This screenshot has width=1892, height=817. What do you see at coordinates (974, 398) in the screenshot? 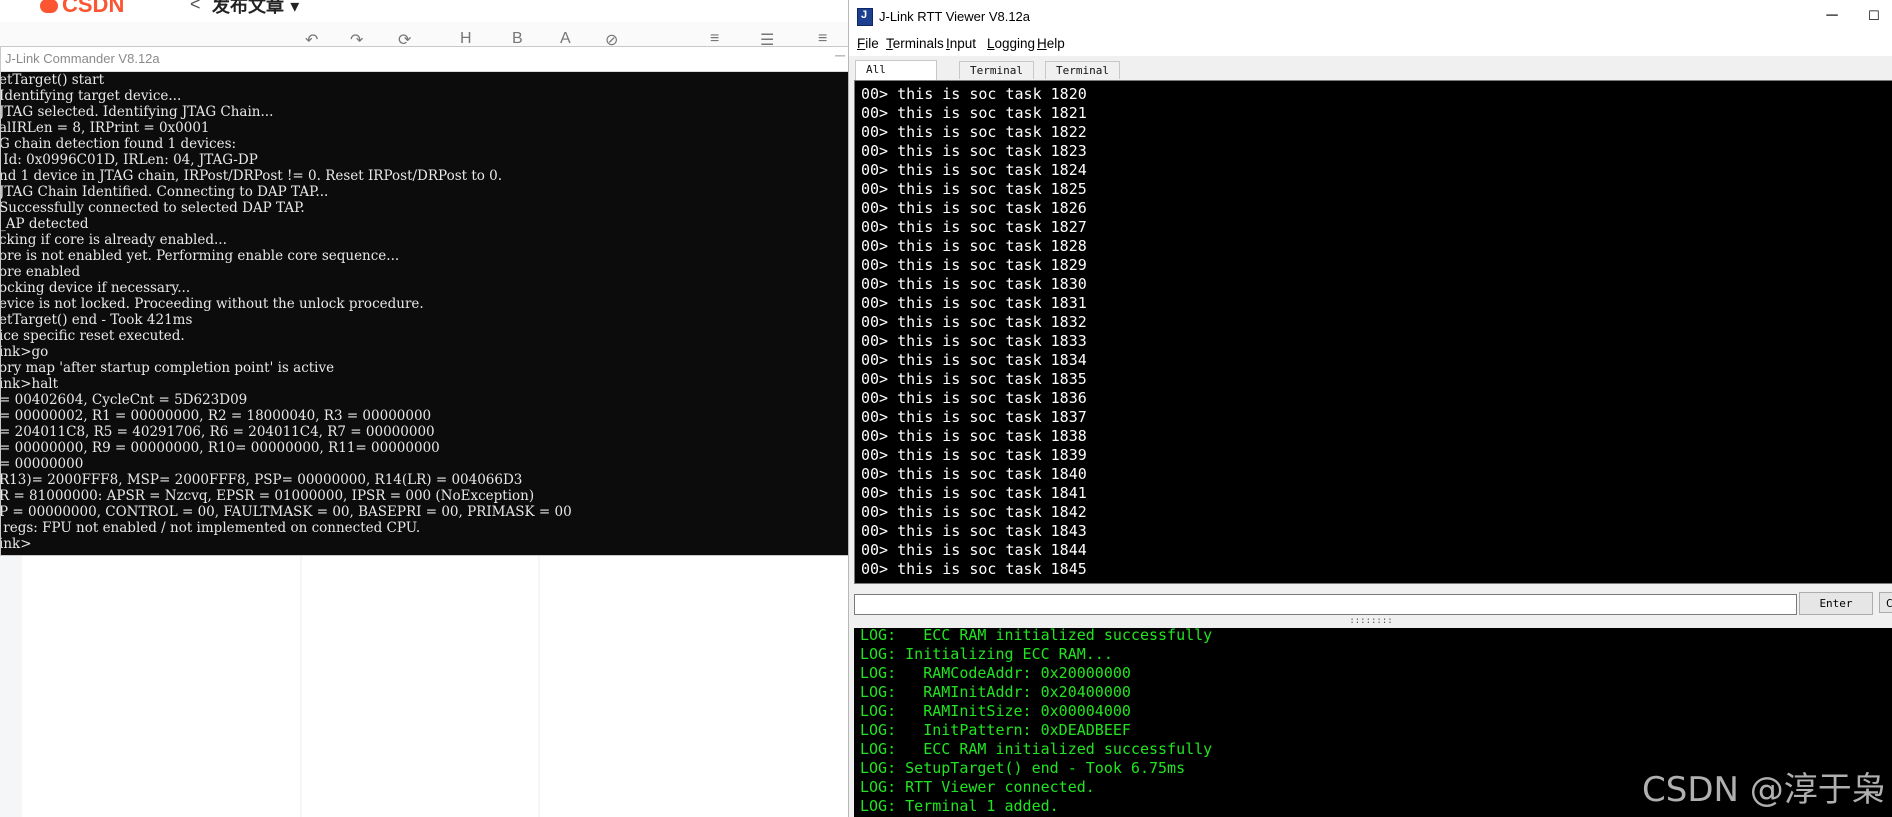
I see `terminal-line: 00> this is soc task 1836` at bounding box center [974, 398].